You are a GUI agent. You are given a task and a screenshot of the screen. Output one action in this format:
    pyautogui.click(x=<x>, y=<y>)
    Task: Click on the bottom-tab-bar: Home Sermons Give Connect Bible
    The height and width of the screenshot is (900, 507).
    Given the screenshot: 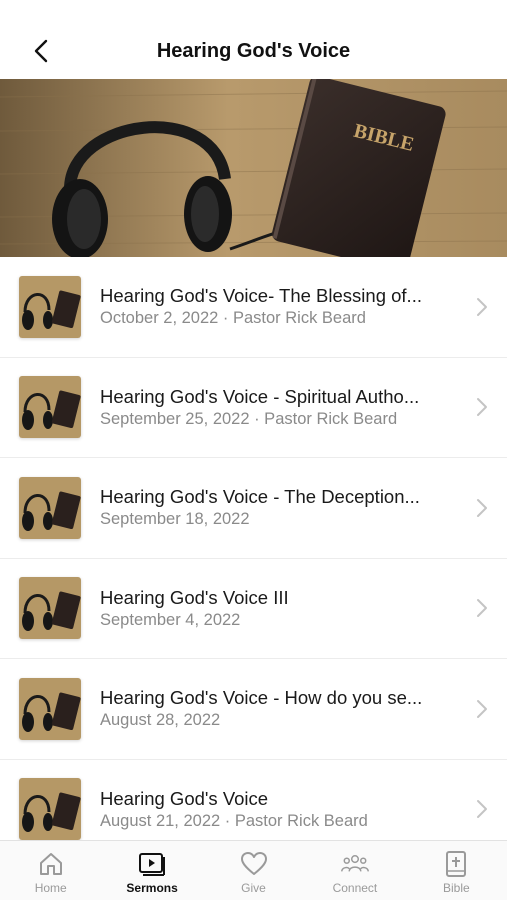 What is the action you would take?
    pyautogui.click(x=253, y=870)
    